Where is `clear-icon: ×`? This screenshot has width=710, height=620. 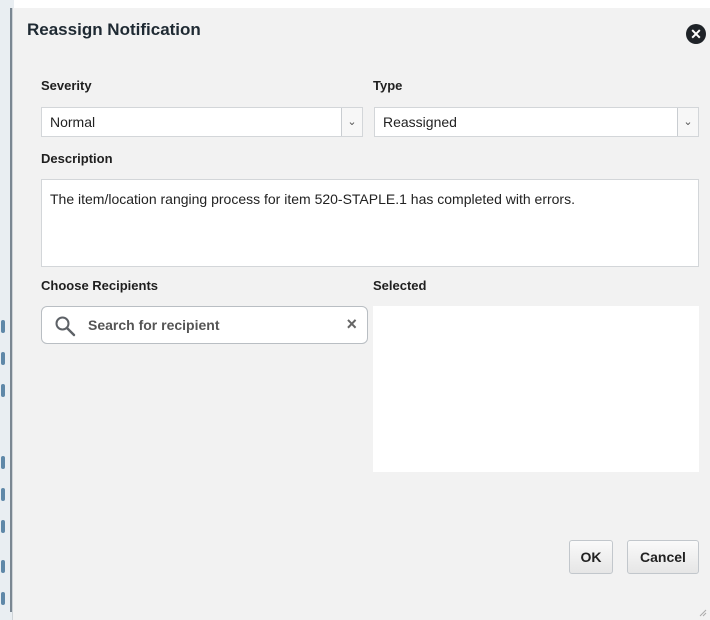 clear-icon: × is located at coordinates (351, 324).